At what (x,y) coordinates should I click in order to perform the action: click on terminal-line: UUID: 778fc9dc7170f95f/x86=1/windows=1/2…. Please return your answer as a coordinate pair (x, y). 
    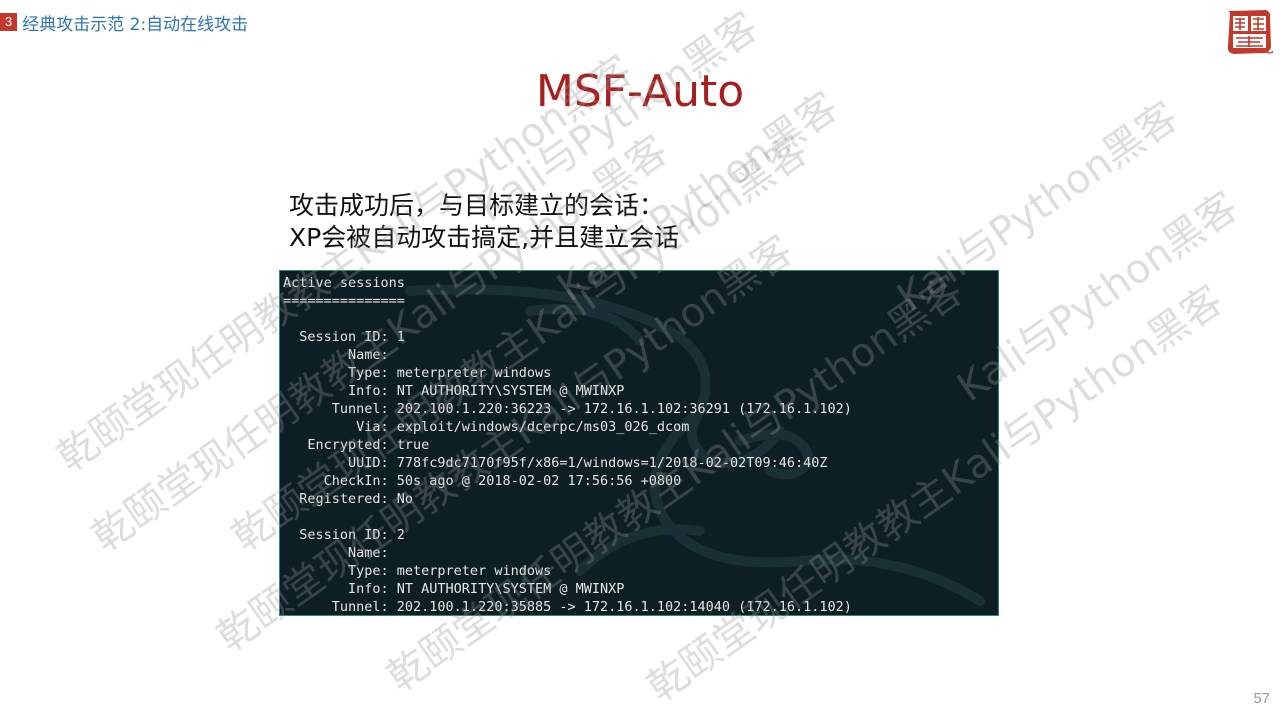
    Looking at the image, I should click on (555, 463).